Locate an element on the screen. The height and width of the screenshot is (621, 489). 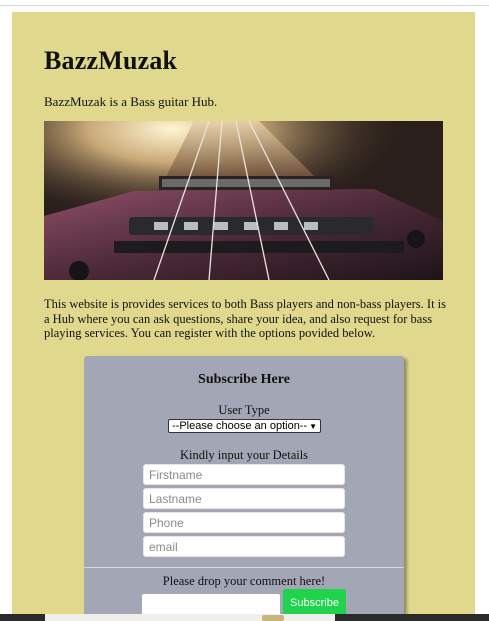
user-type-select: --Please choose an option-- ▼ is located at coordinates (244, 426).